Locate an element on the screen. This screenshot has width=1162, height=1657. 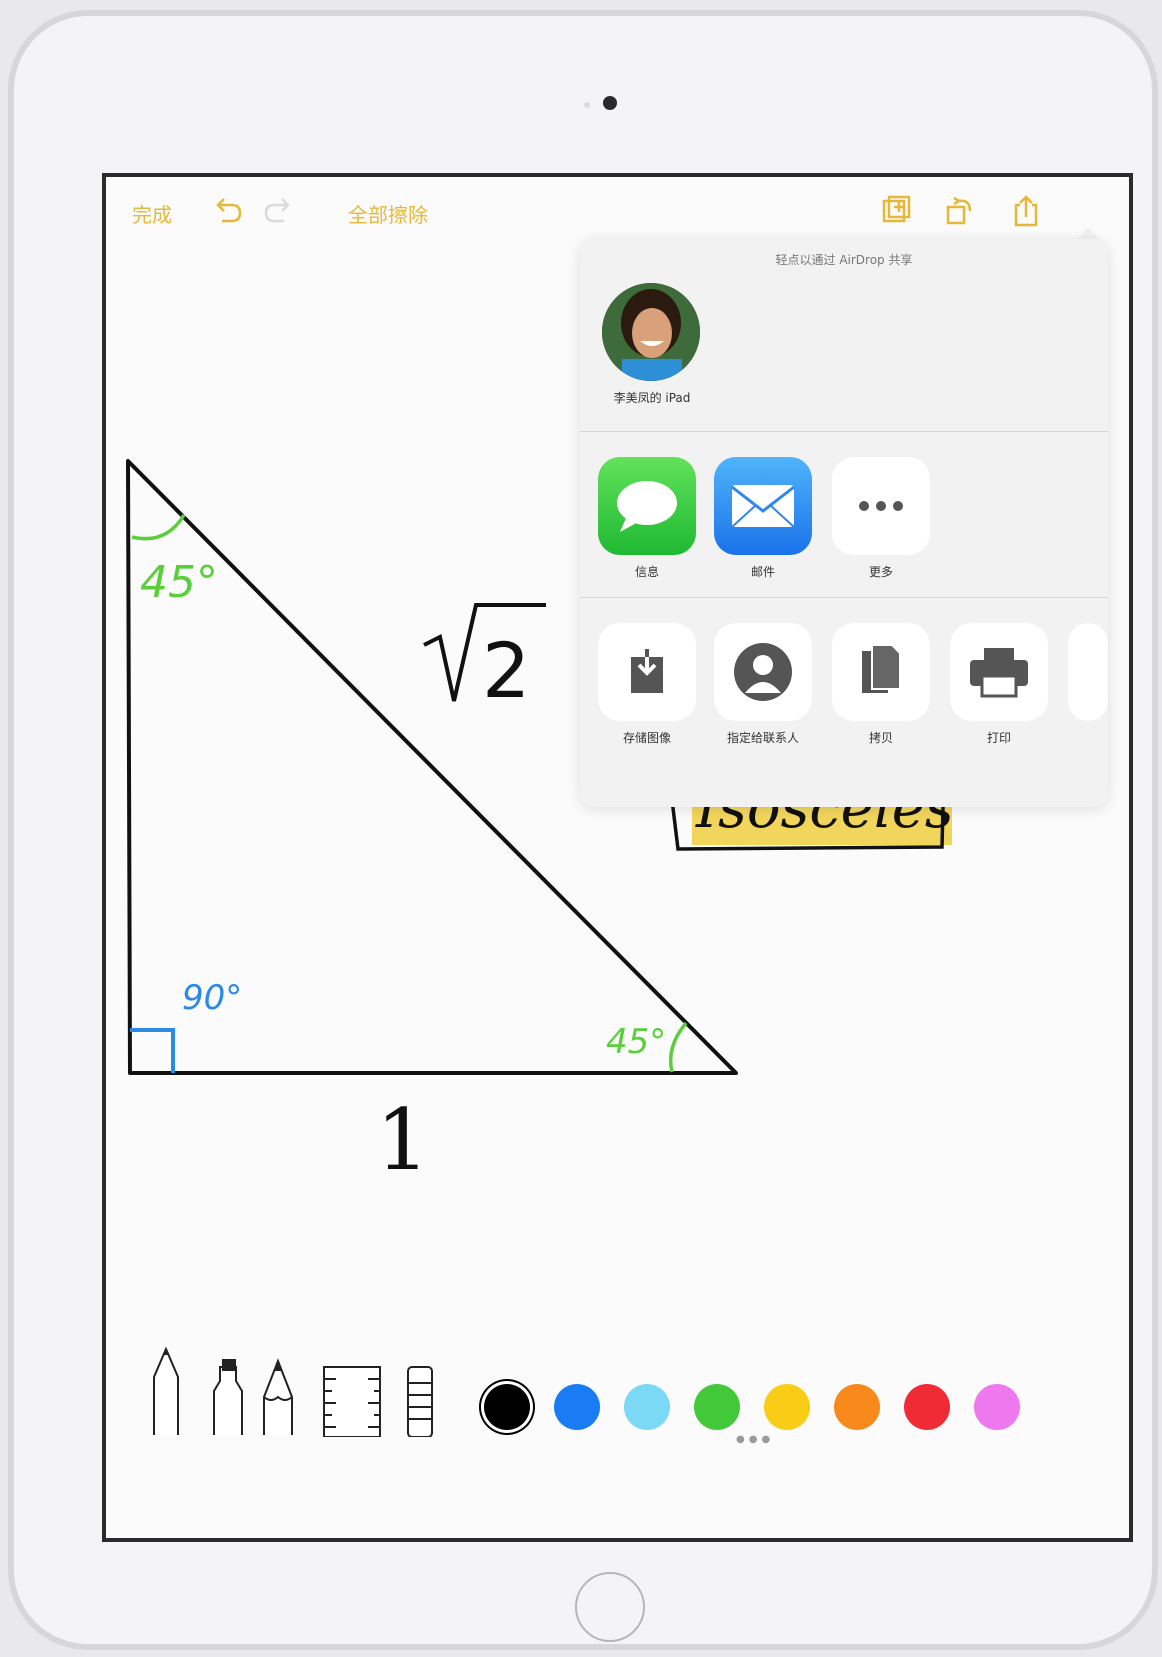
color-swatch-green is located at coordinates (717, 1407).